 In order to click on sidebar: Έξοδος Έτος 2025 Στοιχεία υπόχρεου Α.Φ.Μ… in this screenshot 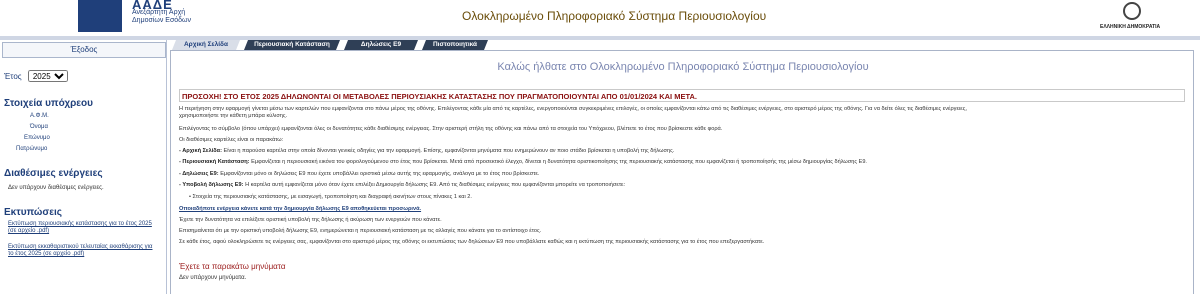, I will do `click(83, 167)`.